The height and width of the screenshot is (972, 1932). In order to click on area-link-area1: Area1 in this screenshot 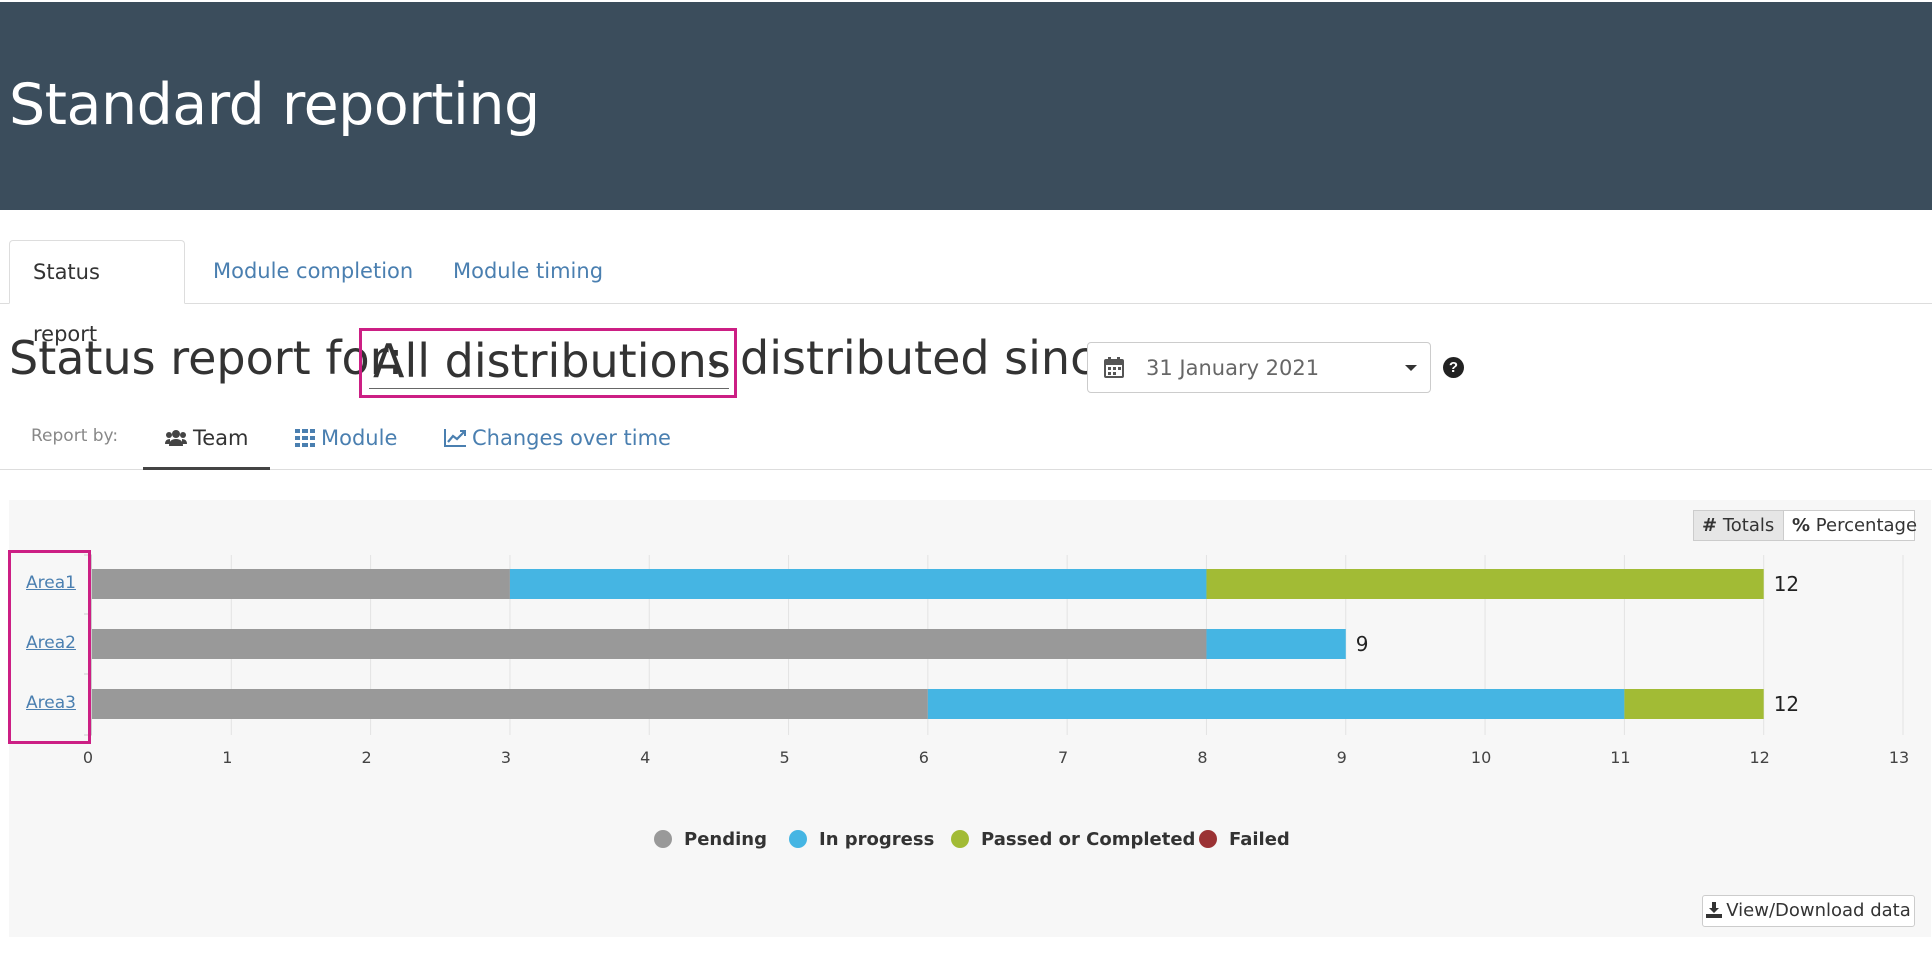, I will do `click(51, 583)`.